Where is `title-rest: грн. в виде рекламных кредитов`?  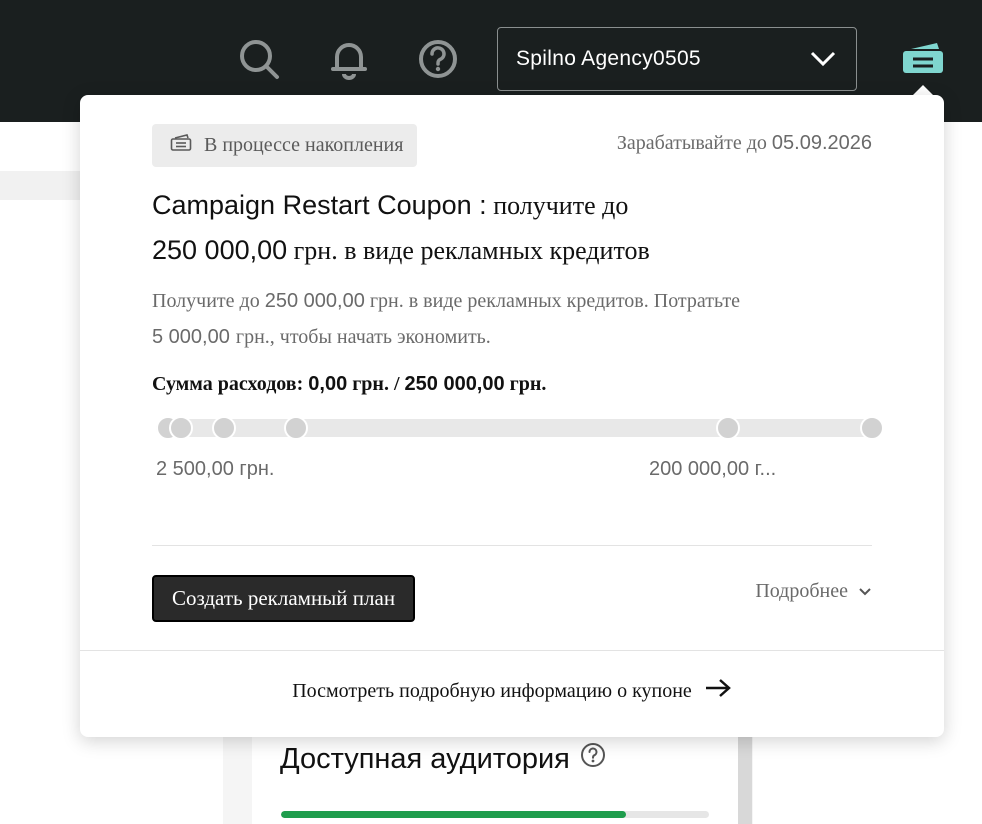 title-rest: грн. в виде рекламных кредитов is located at coordinates (471, 250).